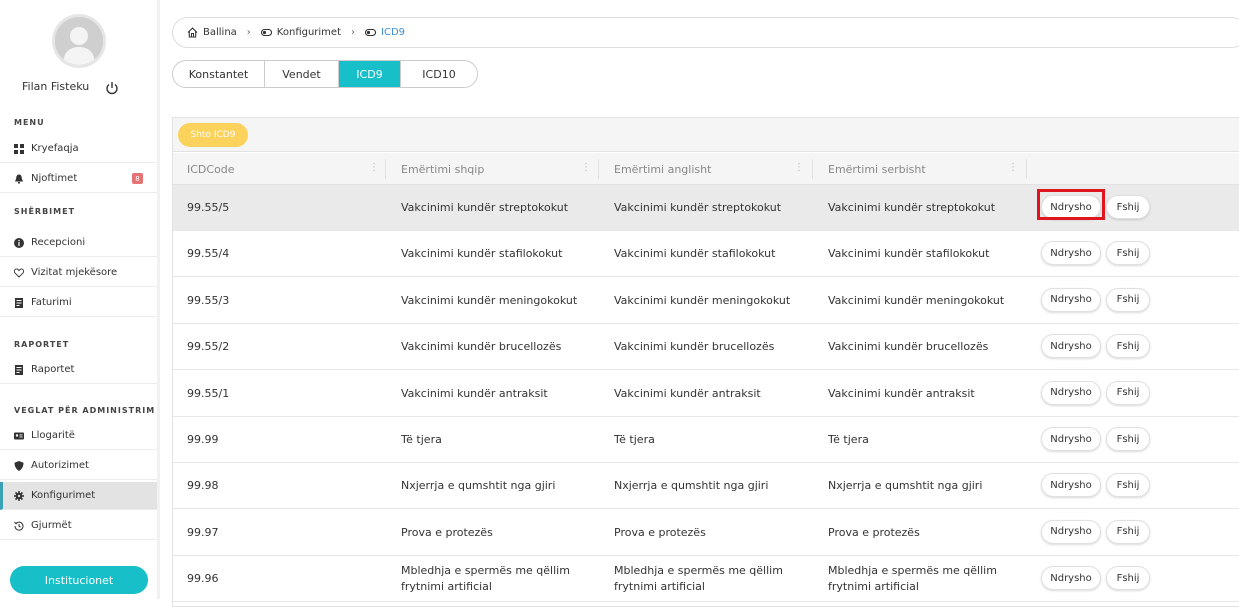 This screenshot has height=607, width=1239. I want to click on shield-icon, so click(19, 465).